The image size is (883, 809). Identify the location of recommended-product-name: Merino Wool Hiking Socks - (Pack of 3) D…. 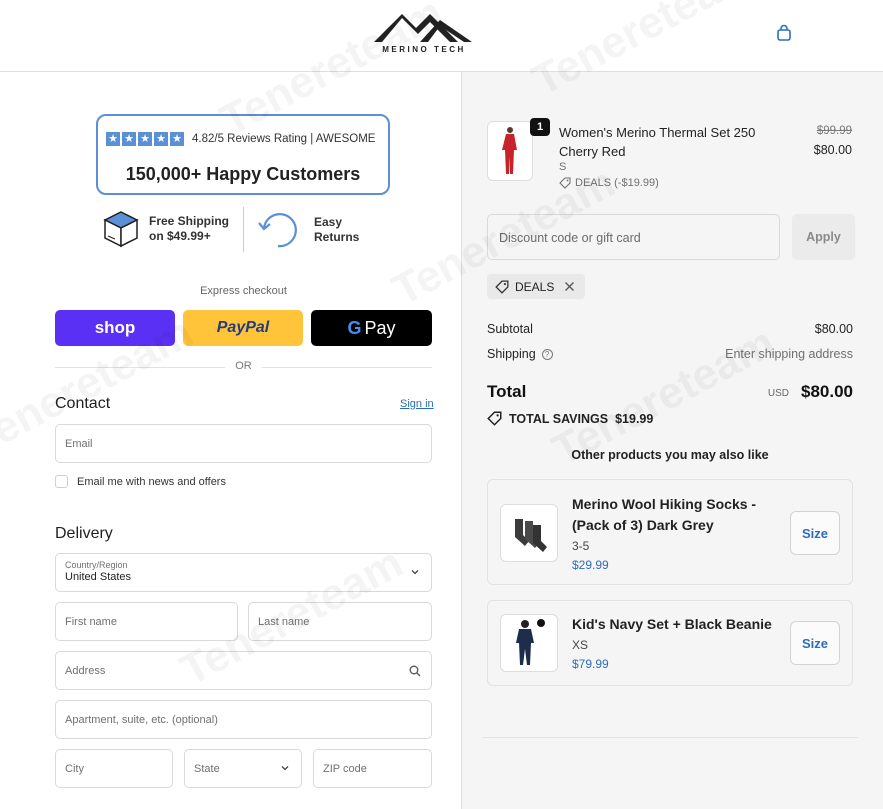
(672, 515).